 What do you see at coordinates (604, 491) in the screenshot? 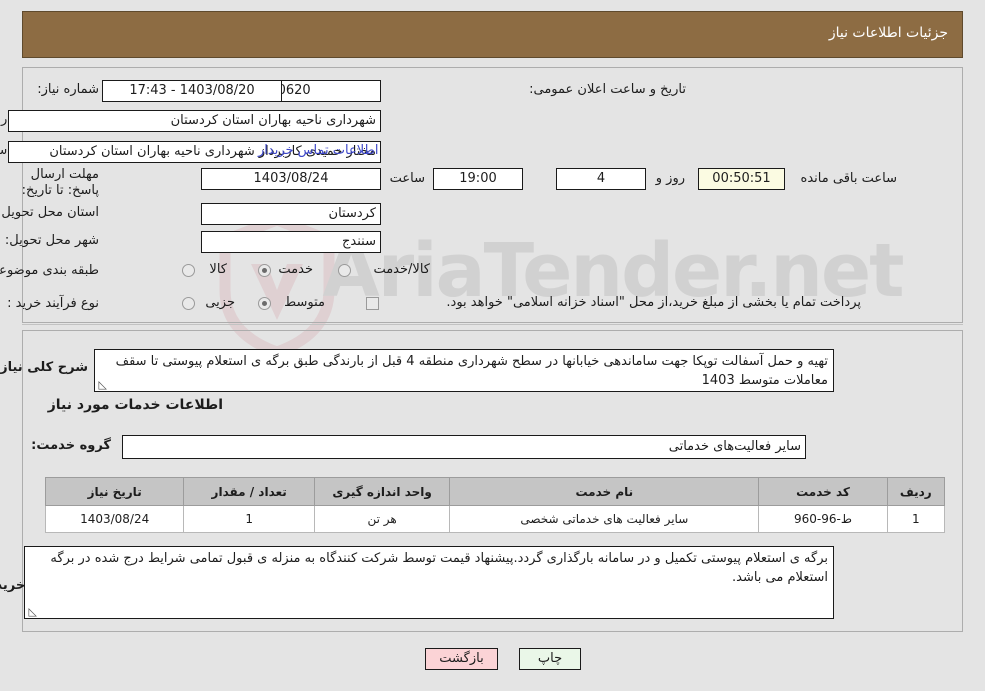
I see `col-header-name: نام خدمت` at bounding box center [604, 491].